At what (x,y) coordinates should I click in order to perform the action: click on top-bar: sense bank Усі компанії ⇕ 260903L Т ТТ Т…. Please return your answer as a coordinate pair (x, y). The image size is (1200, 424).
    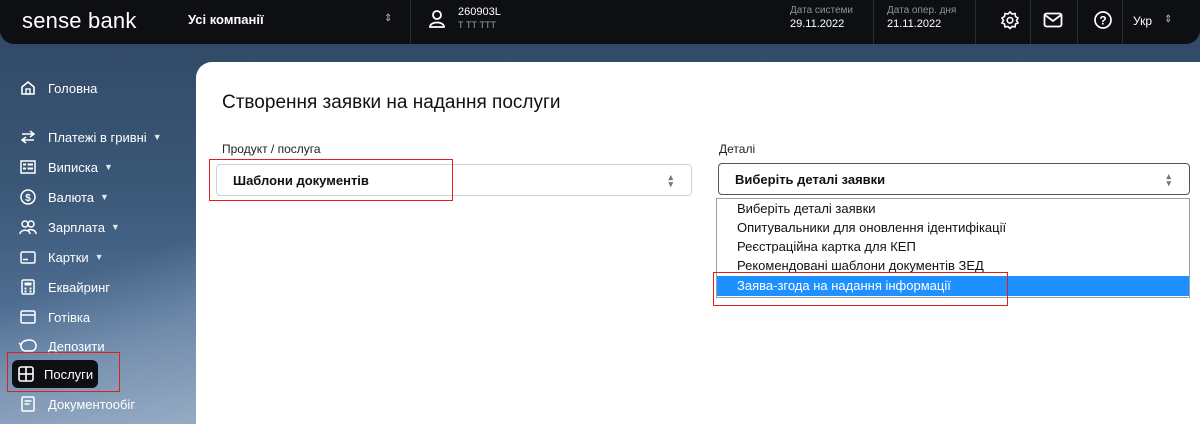
    Looking at the image, I should click on (600, 22).